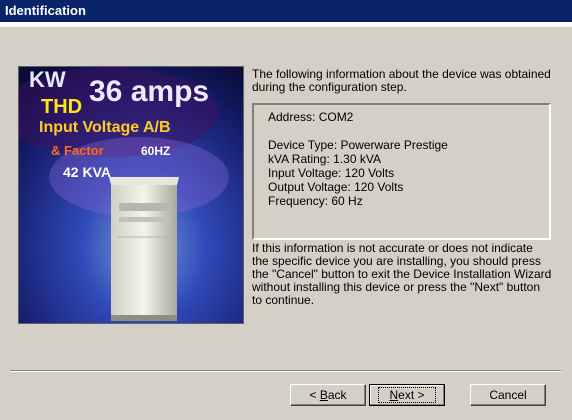 This screenshot has height=420, width=572. I want to click on back-accel: B, so click(323, 395).